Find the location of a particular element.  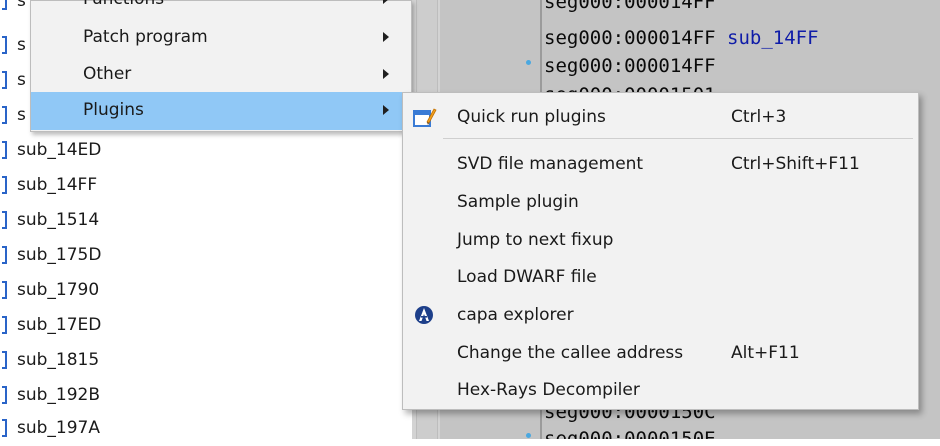

menu-item-label: Change the callee address is located at coordinates (570, 353).